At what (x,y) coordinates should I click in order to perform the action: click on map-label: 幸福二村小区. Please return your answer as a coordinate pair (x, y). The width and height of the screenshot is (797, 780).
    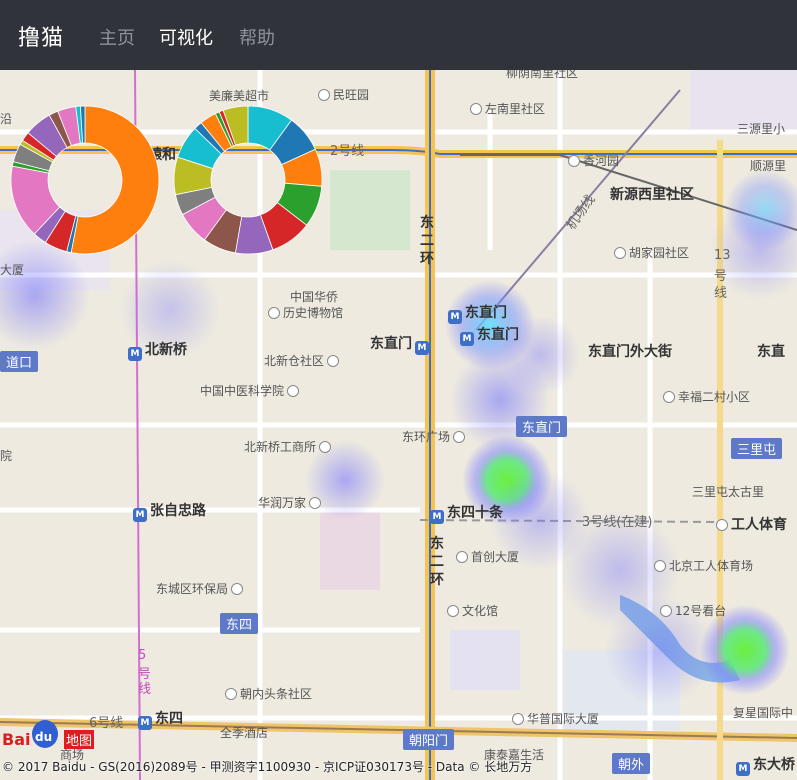
    Looking at the image, I should click on (706, 396).